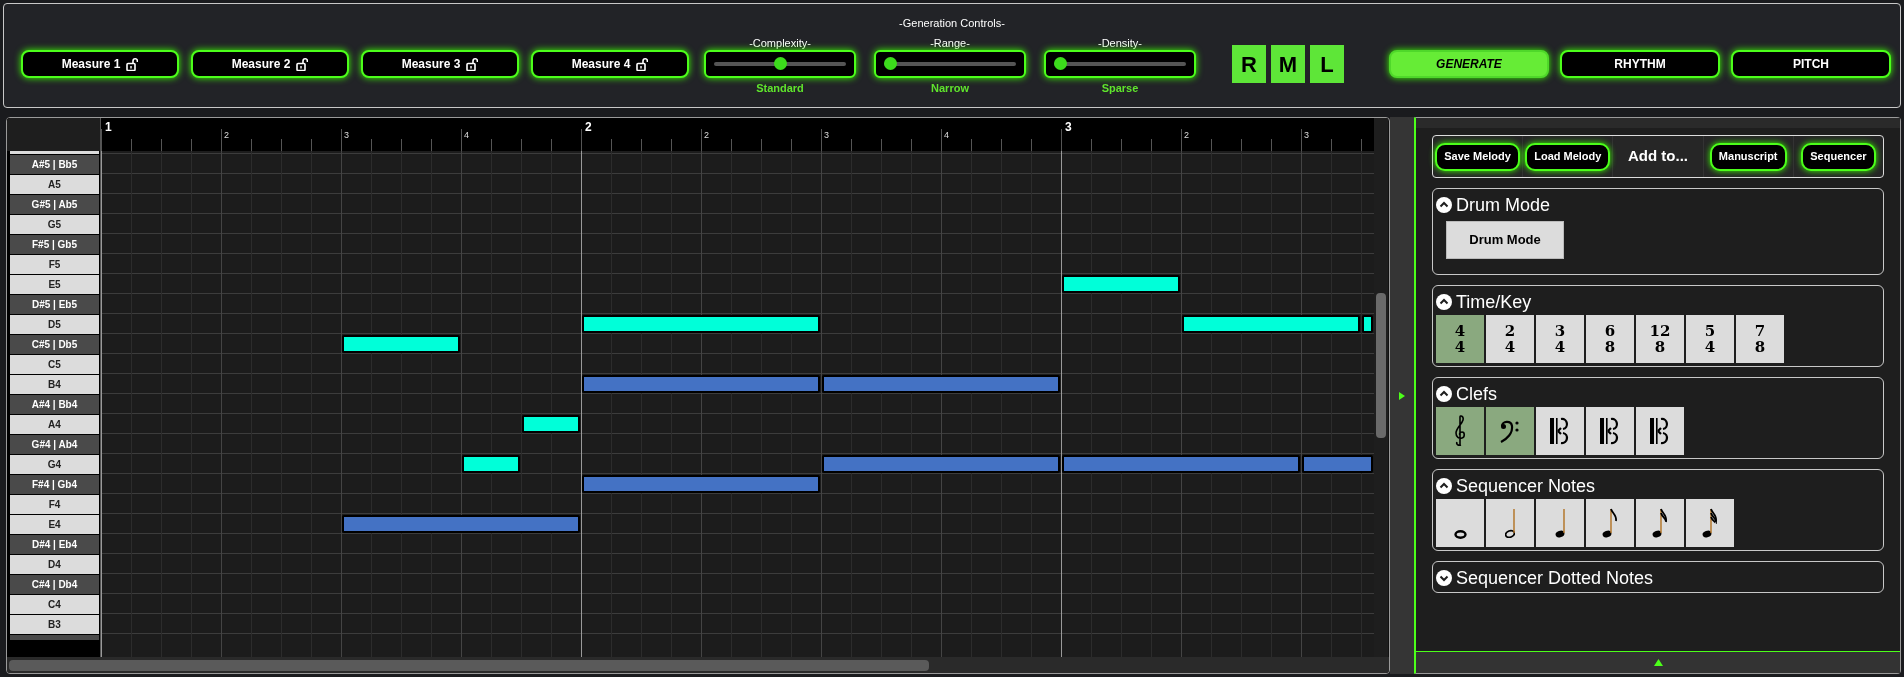  What do you see at coordinates (1838, 156) in the screenshot?
I see `toolbar-button: Sequencer` at bounding box center [1838, 156].